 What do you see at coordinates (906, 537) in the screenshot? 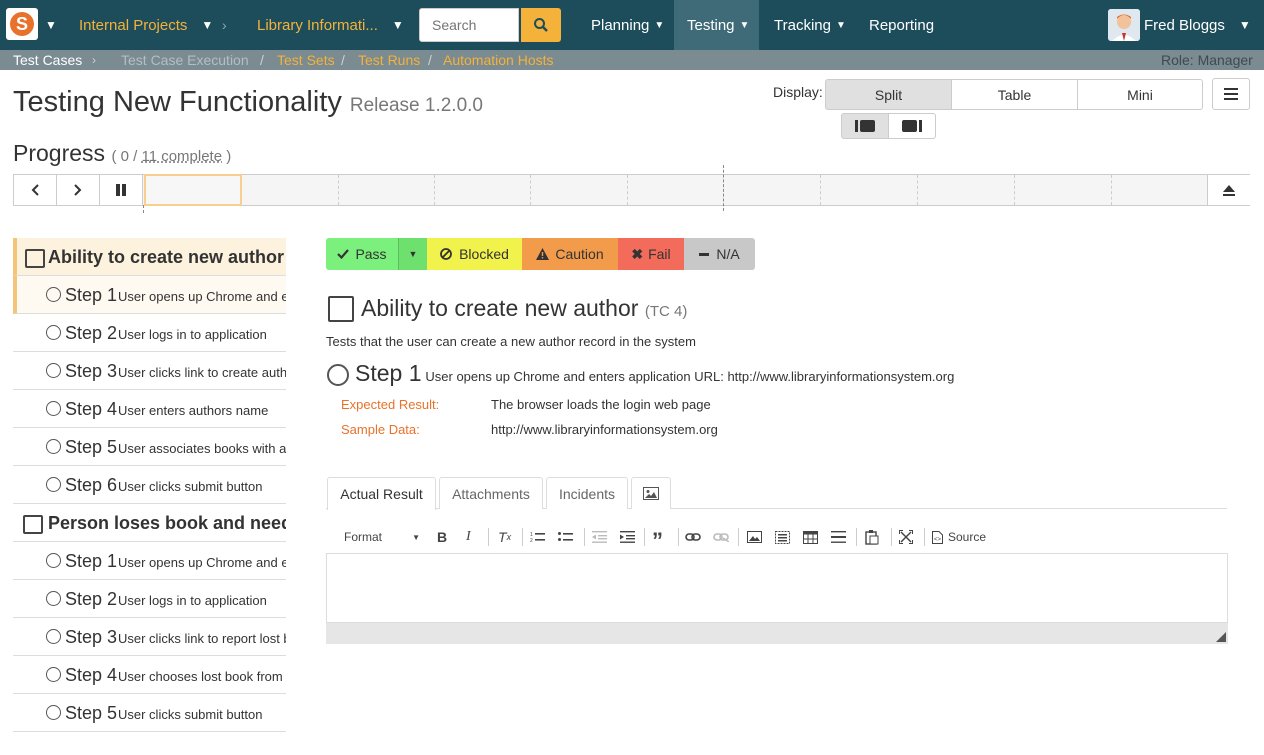
I see `maximize-button` at bounding box center [906, 537].